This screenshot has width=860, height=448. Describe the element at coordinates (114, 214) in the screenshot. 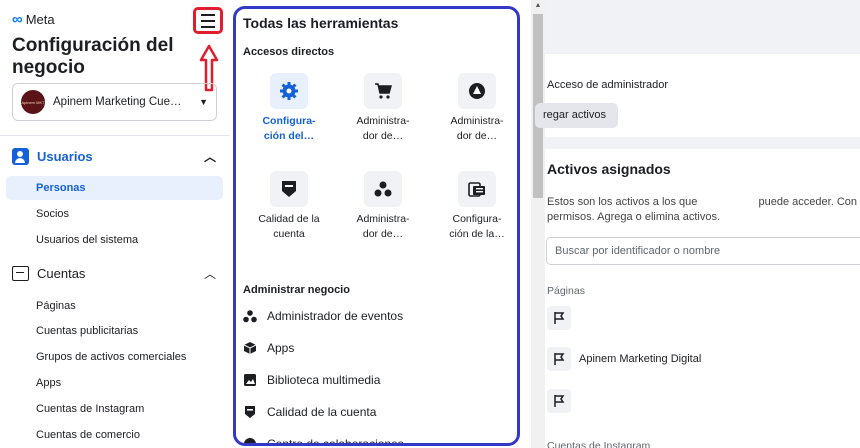

I see `sidebar-item-socios: Socios` at that location.